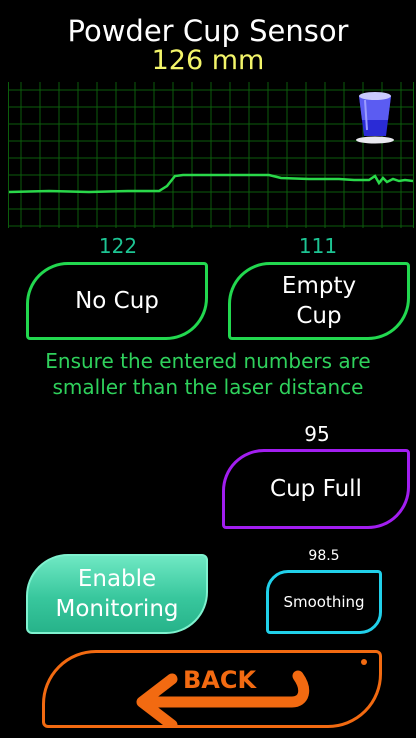  I want to click on empty-cup-button: Empty Cup, so click(319, 301).